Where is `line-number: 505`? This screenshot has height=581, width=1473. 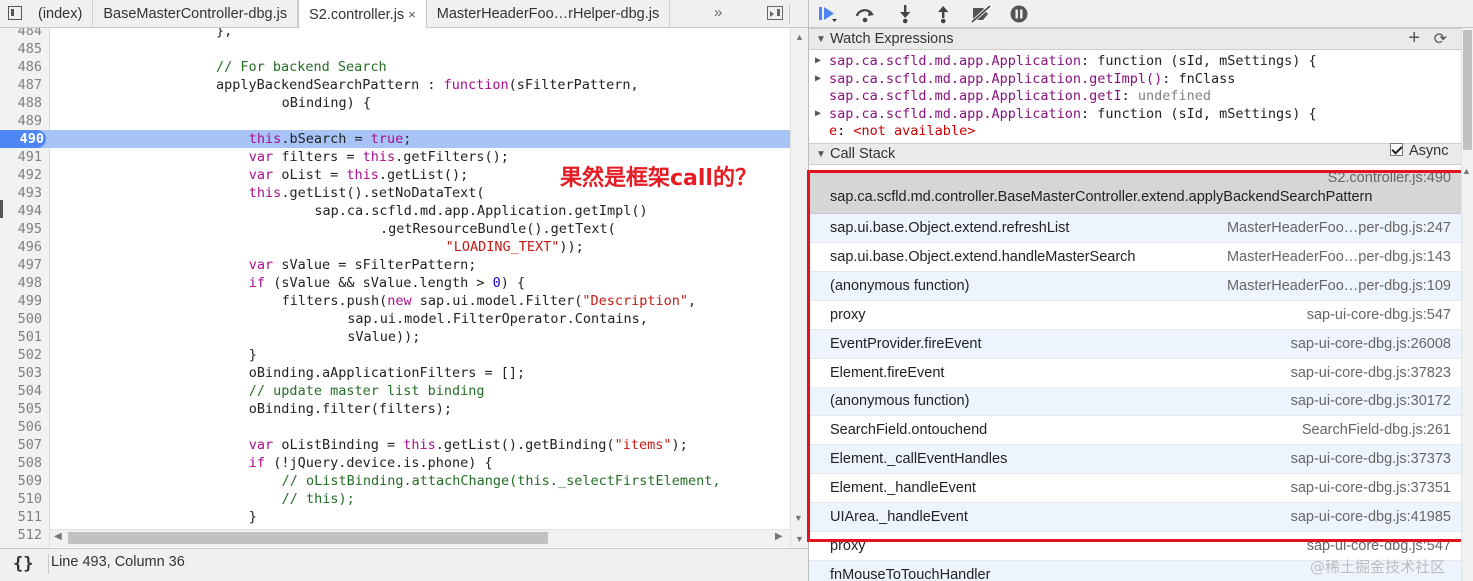
line-number: 505 is located at coordinates (22, 409).